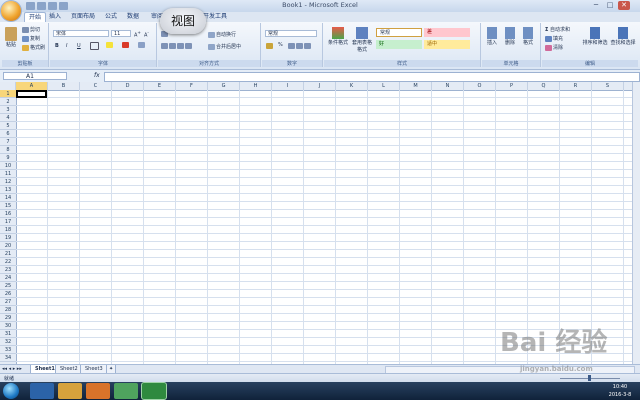 This screenshot has width=640, height=400. Describe the element at coordinates (97, 75) in the screenshot. I see `insert-function-button: fx` at that location.